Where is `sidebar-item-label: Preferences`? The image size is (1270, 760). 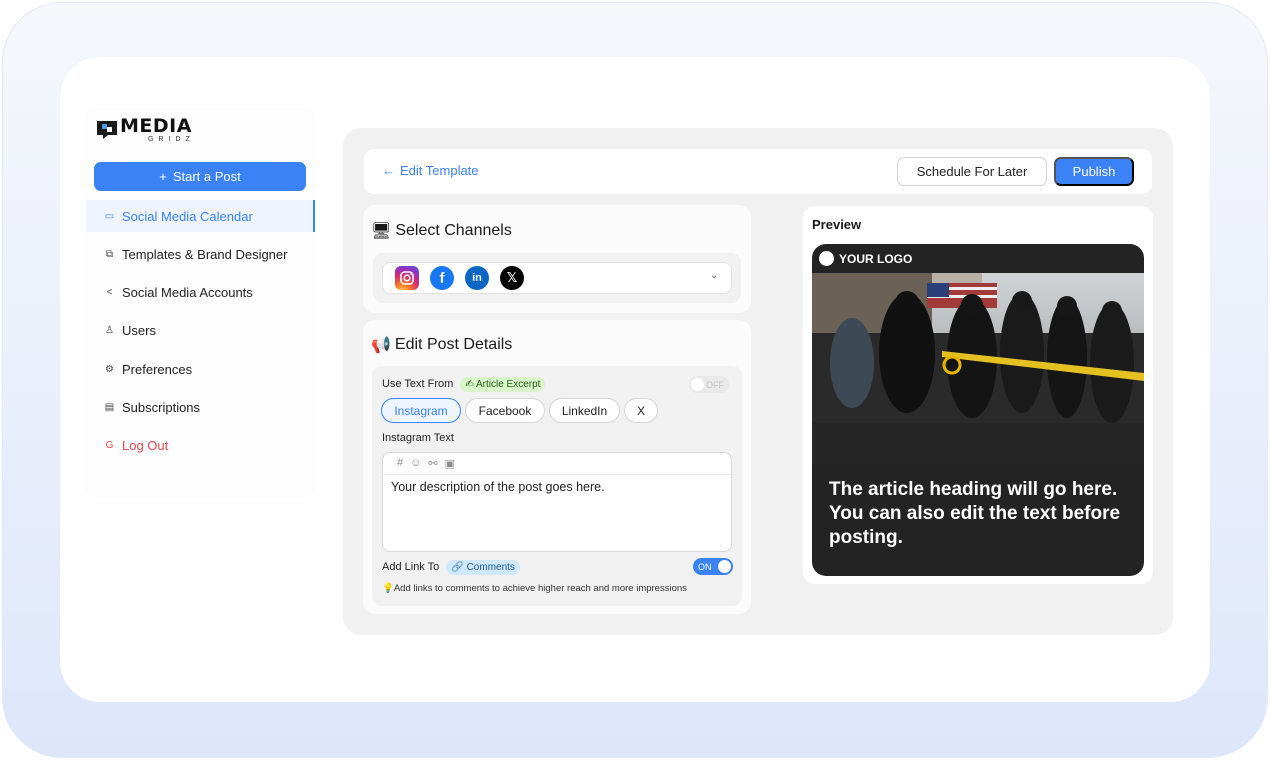
sidebar-item-label: Preferences is located at coordinates (157, 369).